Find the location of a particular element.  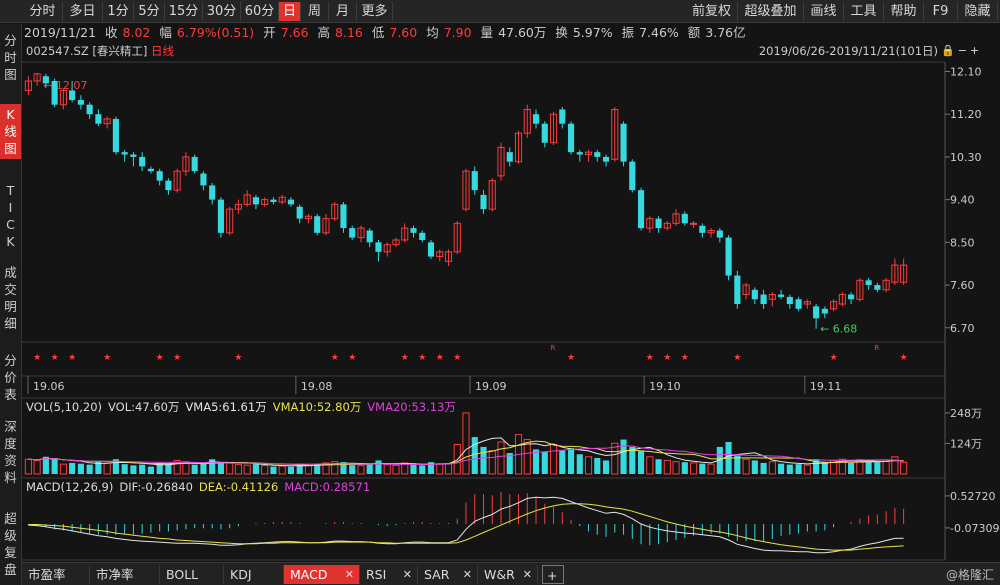

side-tab-2: TICK is located at coordinates (10, 216).